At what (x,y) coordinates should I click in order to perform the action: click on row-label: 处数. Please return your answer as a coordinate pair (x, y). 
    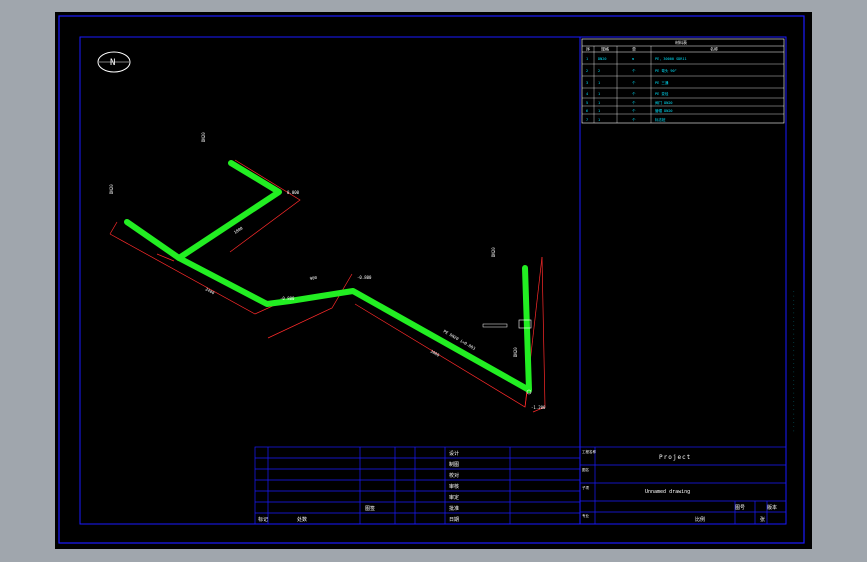
    Looking at the image, I should click on (302, 519).